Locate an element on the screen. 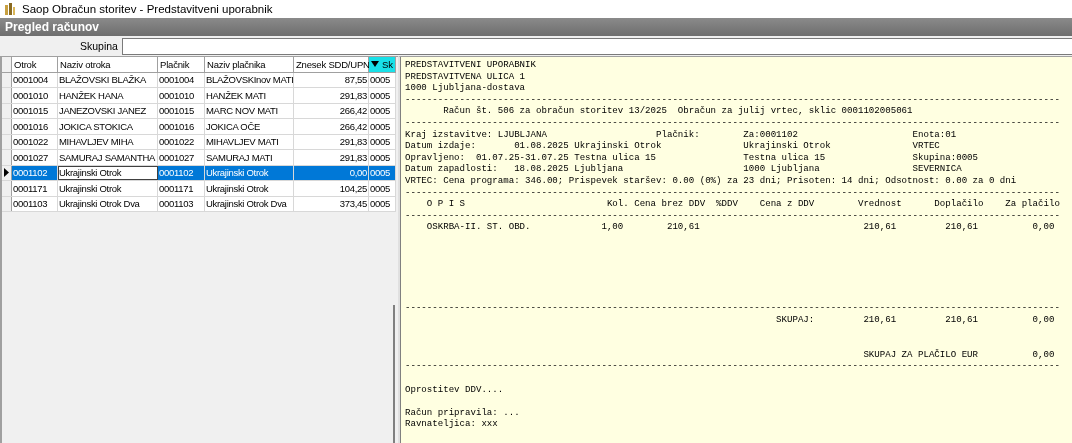 The image size is (1072, 443). table-cell: SAMURAJ MATI is located at coordinates (249, 157).